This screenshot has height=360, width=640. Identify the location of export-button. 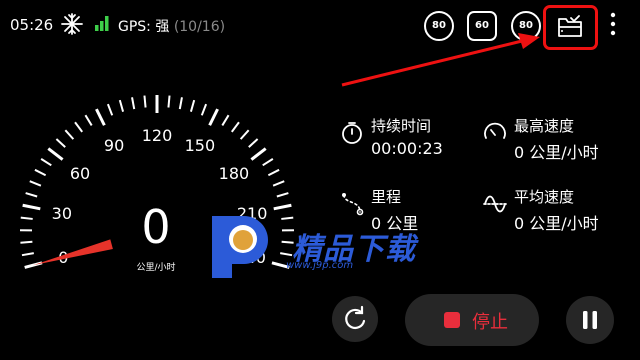
(570, 27).